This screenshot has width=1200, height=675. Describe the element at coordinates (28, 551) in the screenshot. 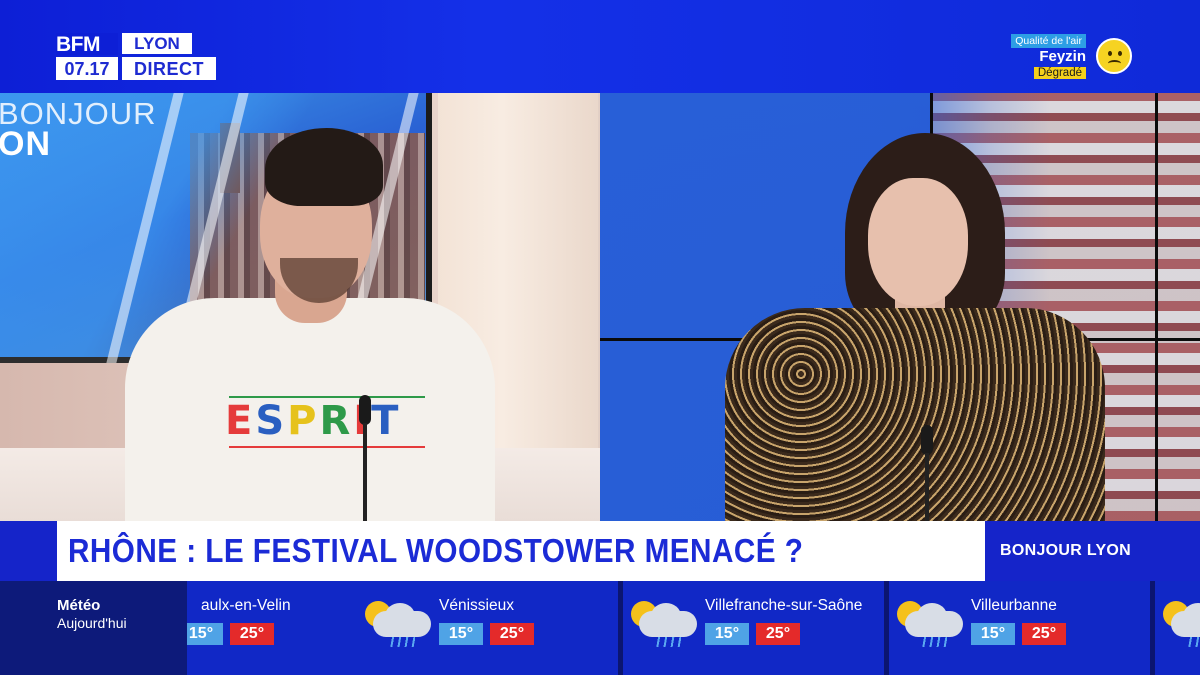

I see `headline-left-fill` at that location.